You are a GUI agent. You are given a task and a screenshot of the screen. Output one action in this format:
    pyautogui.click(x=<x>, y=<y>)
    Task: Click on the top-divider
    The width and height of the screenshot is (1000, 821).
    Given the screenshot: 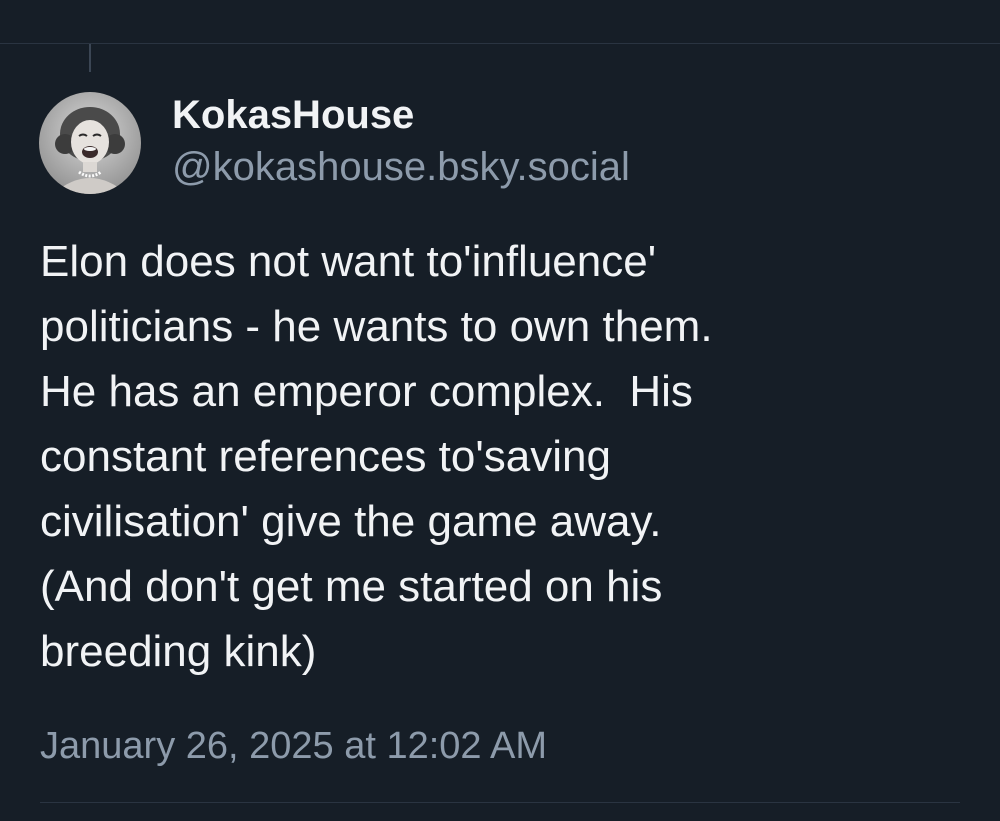 What is the action you would take?
    pyautogui.click(x=500, y=43)
    